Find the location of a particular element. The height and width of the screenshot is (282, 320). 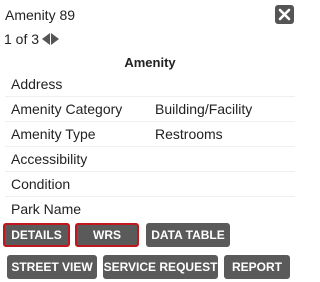

section-title: Amenity is located at coordinates (150, 62).